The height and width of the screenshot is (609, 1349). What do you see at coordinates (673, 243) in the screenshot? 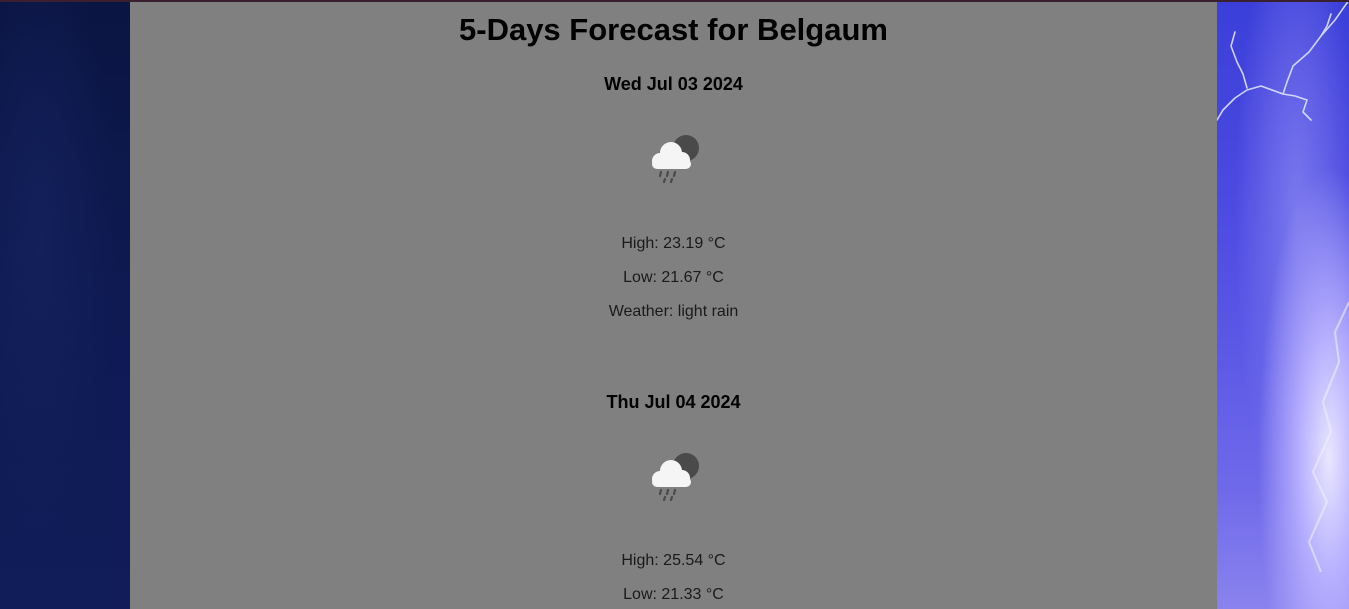
I see `high-temperature: High: 23.19 °C` at bounding box center [673, 243].